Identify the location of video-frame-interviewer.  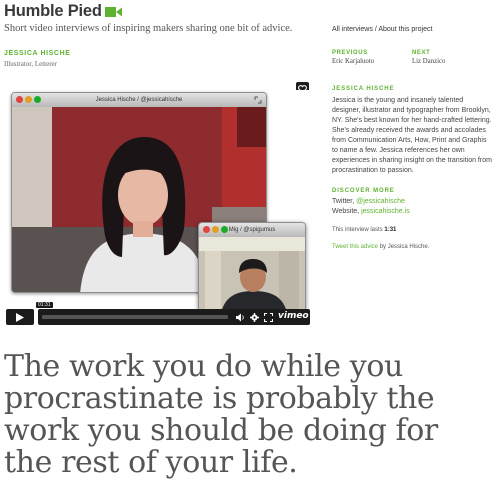
(252, 274).